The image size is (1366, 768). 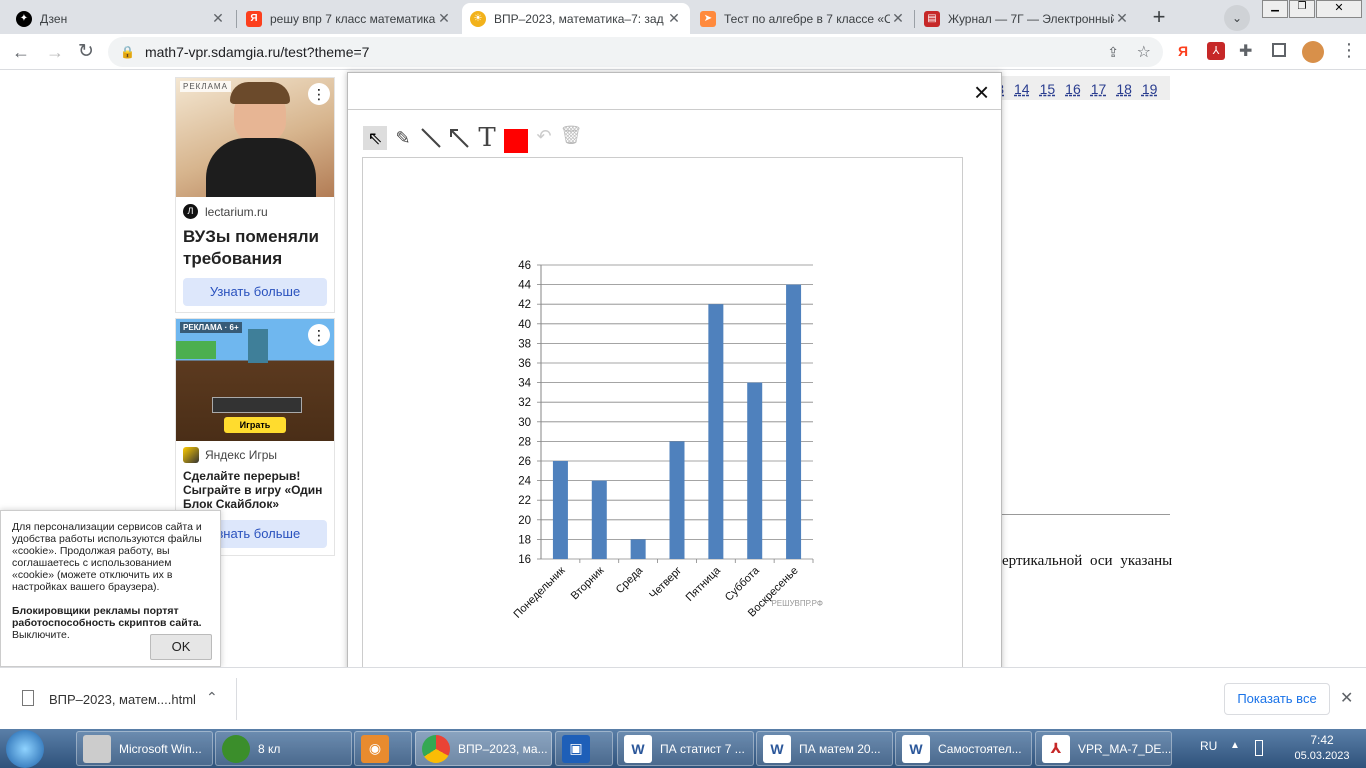 I want to click on extensions-puzzle-icon: ✚, so click(x=1245, y=51).